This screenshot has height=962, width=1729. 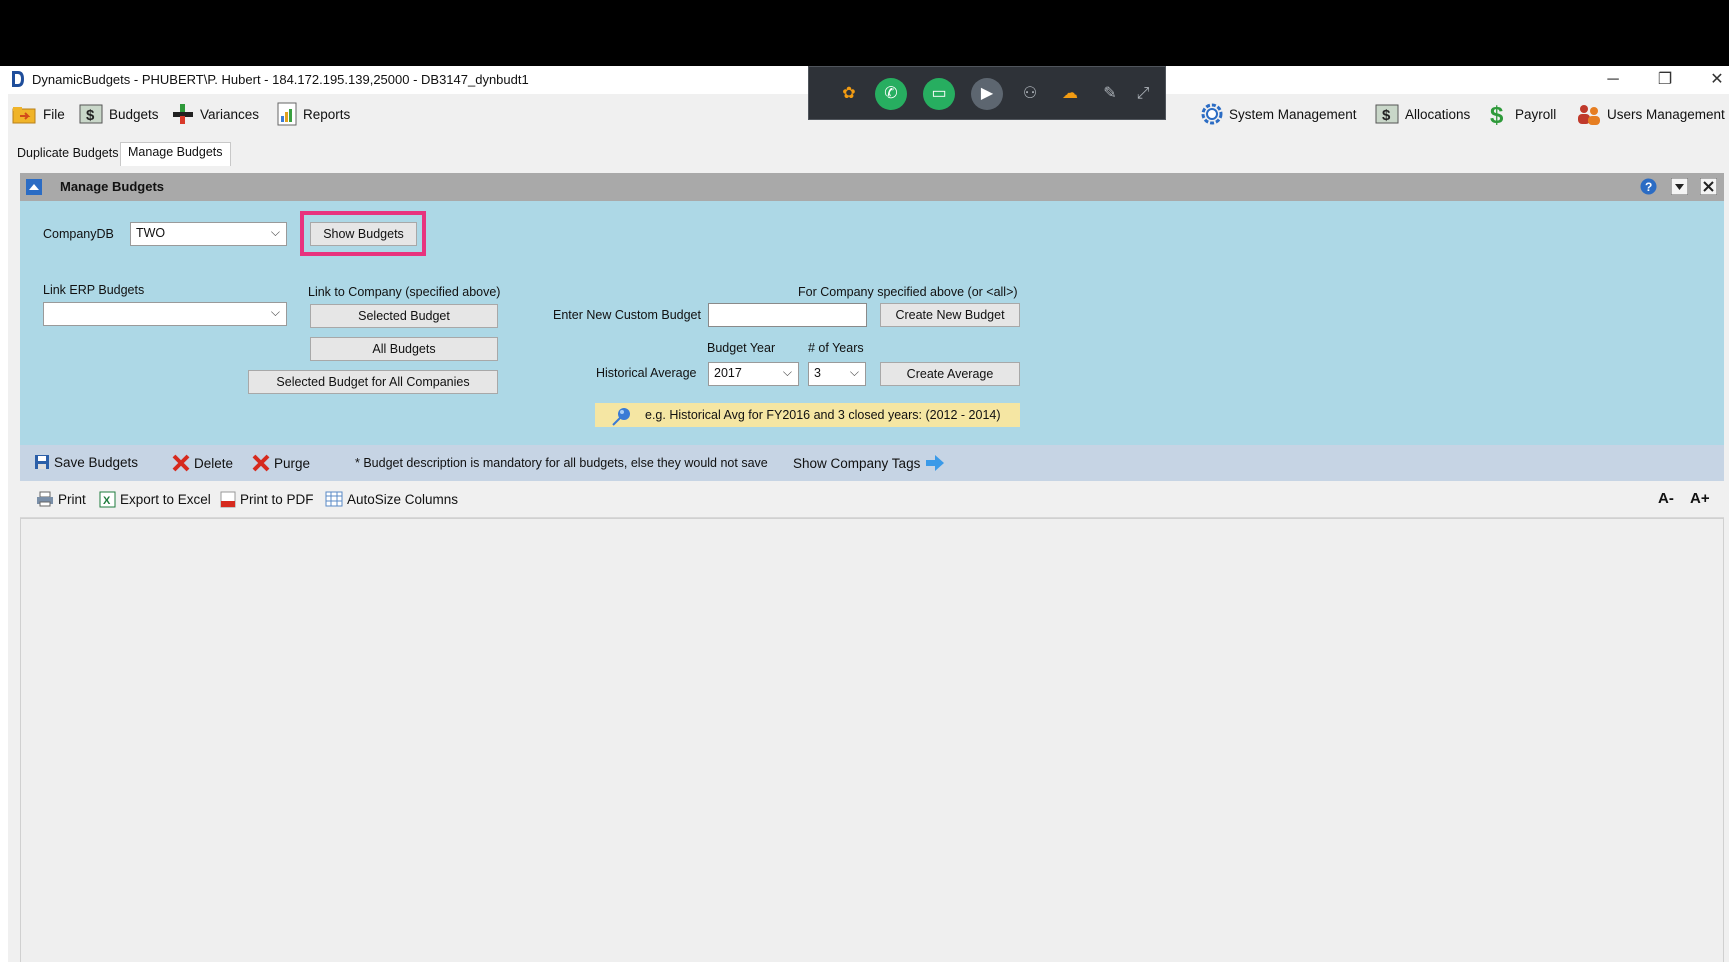 What do you see at coordinates (1143, 94) in the screenshot?
I see `expand-icon: ⤢` at bounding box center [1143, 94].